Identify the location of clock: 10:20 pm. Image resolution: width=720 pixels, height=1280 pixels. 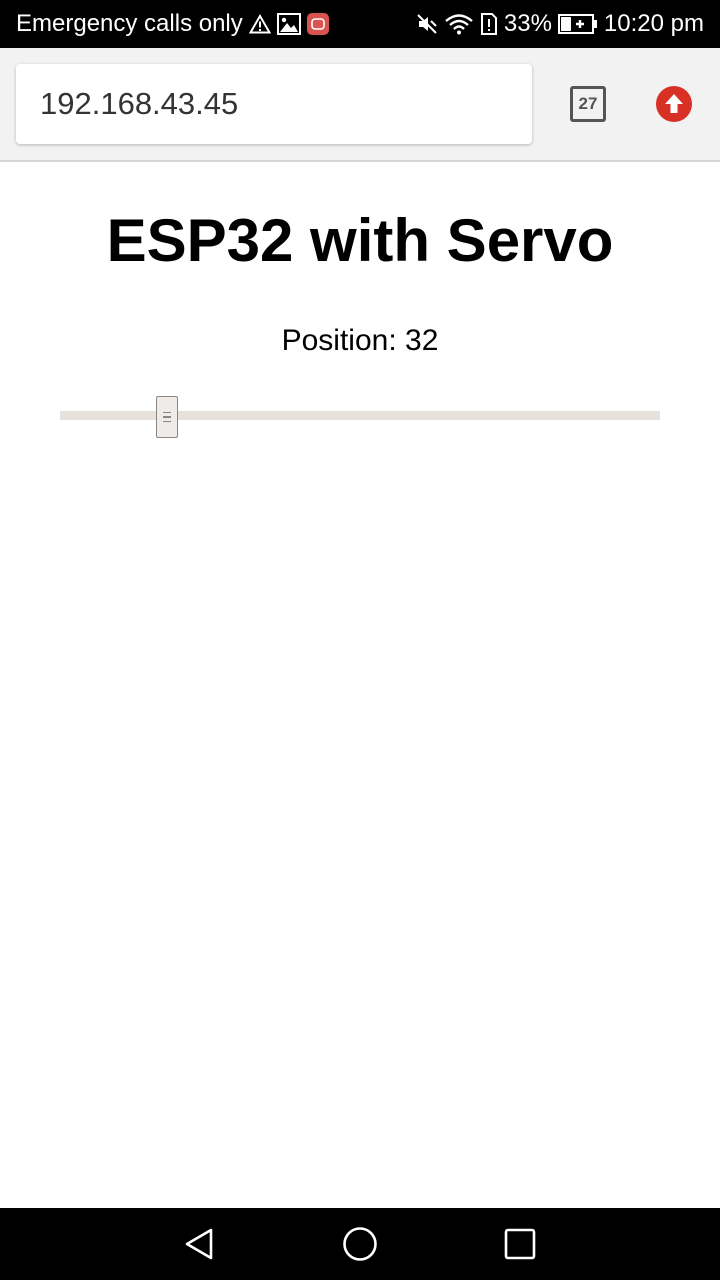
(653, 23).